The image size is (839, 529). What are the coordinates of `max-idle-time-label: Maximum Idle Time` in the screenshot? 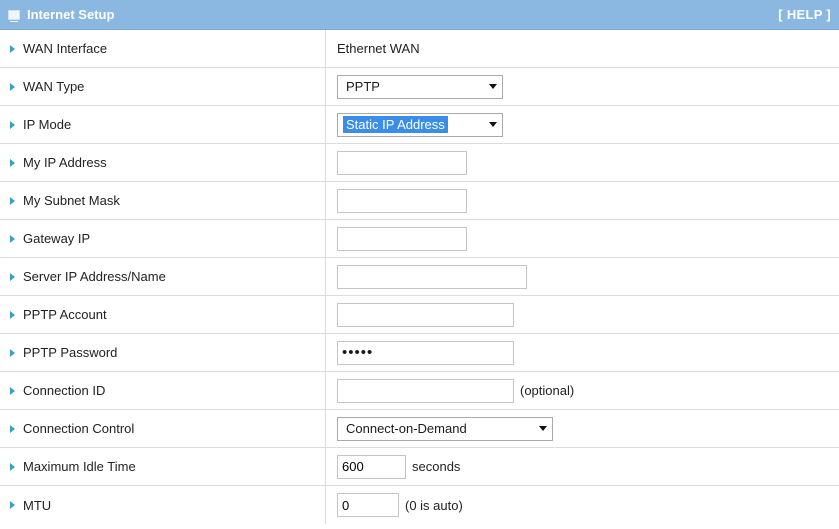 It's located at (79, 466).